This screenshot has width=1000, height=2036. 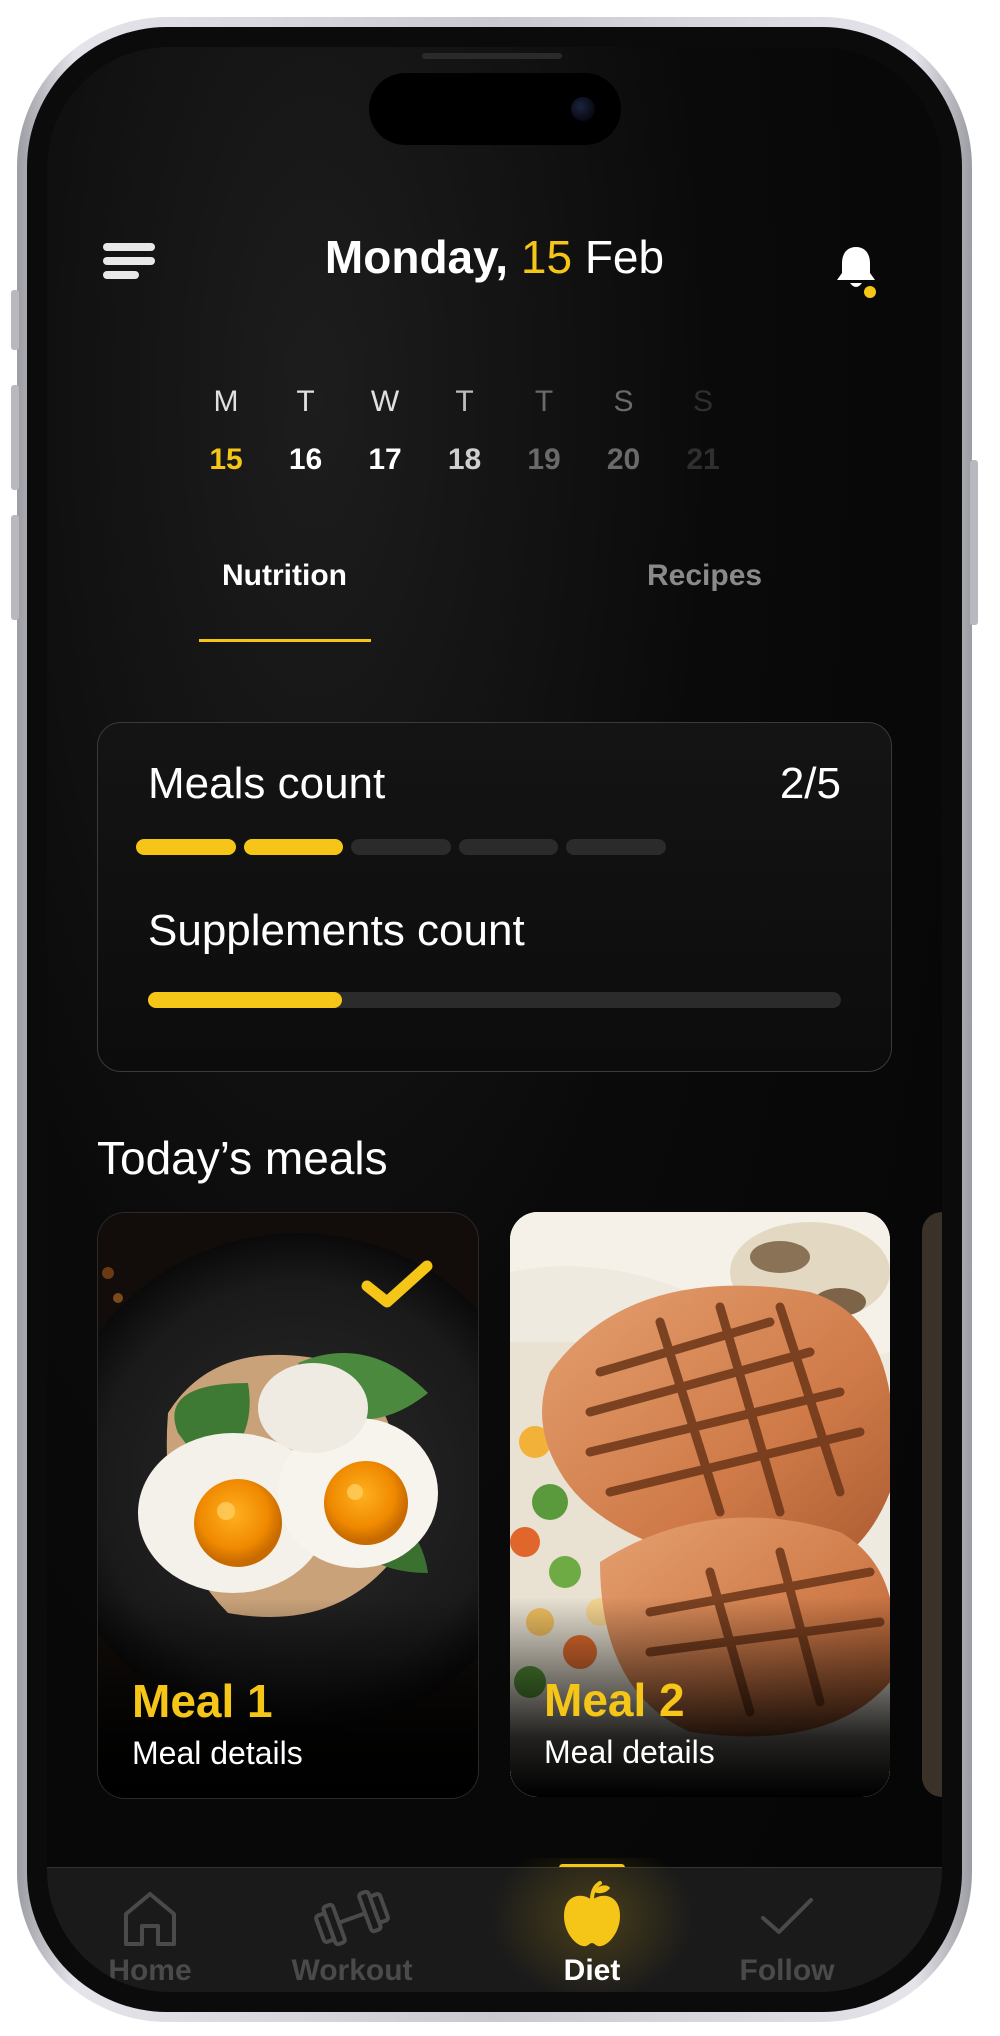 What do you see at coordinates (544, 459) in the screenshot?
I see `day-number: 19` at bounding box center [544, 459].